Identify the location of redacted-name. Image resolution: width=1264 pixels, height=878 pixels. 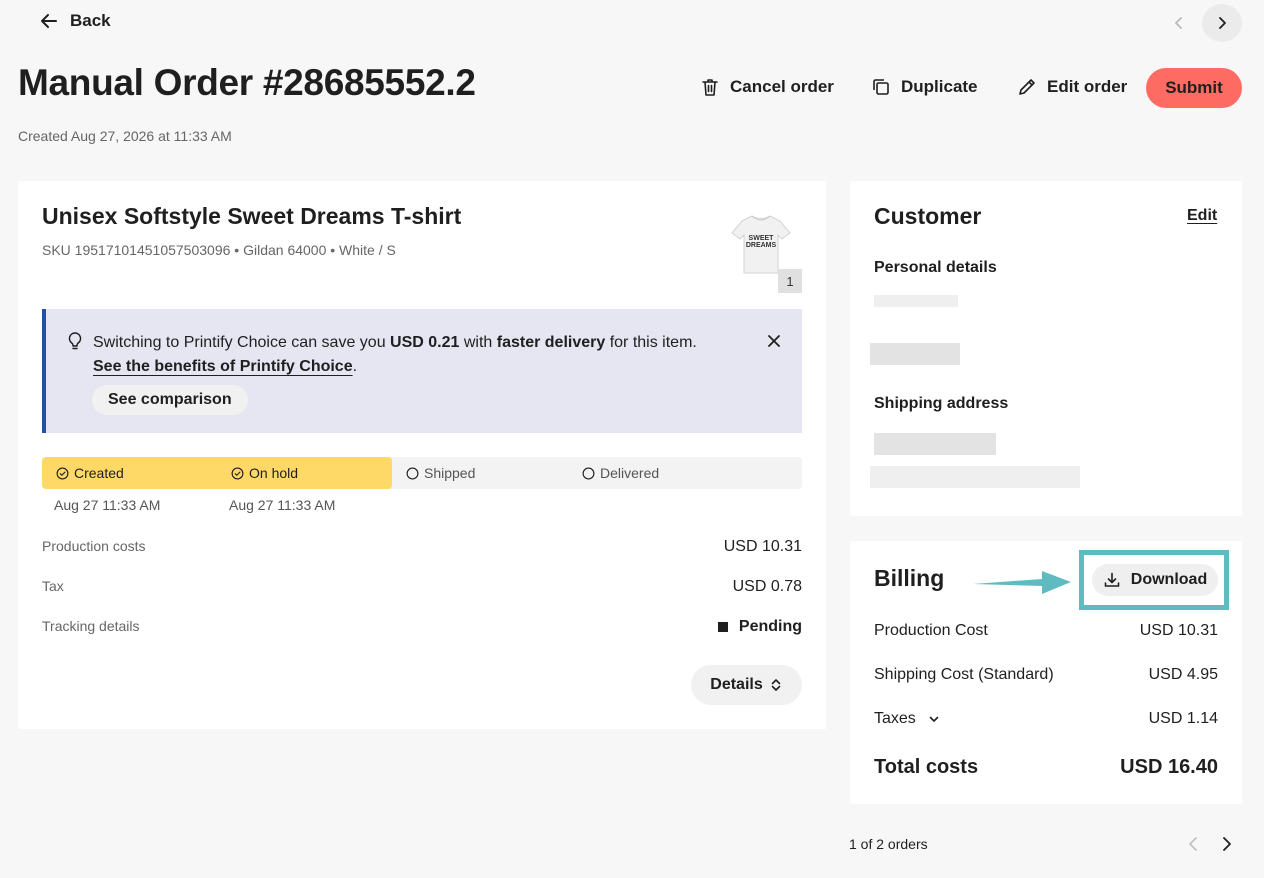
(916, 301).